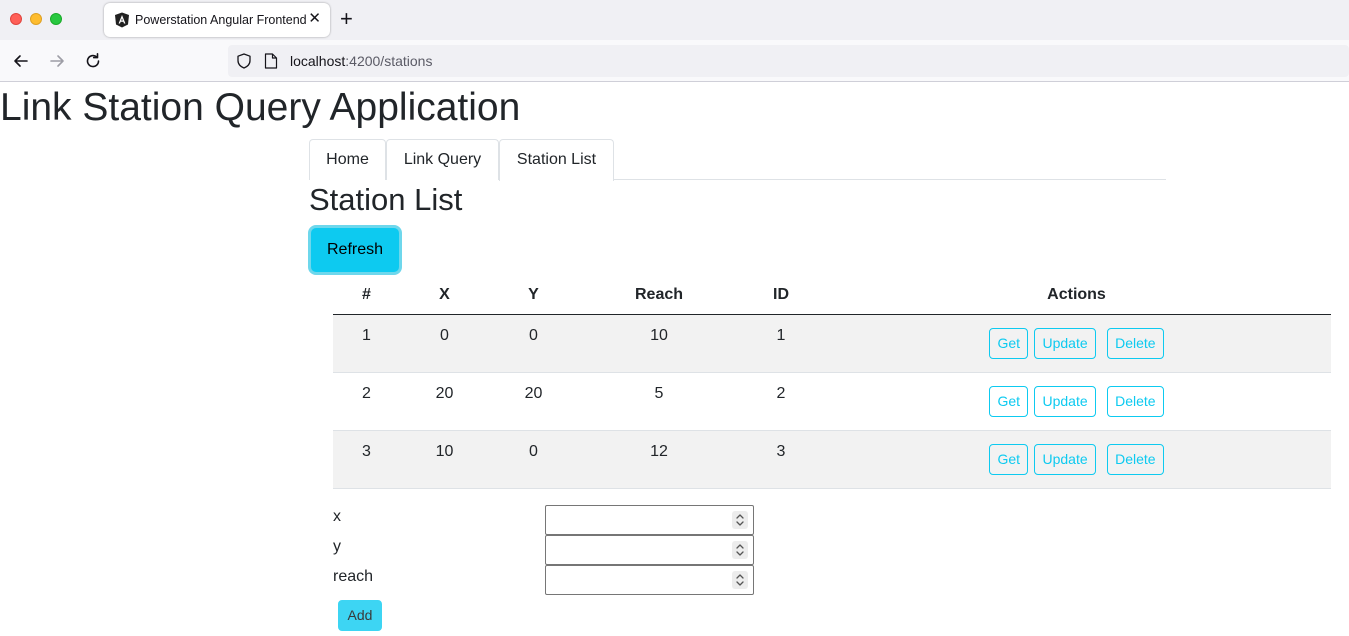  Describe the element at coordinates (314, 19) in the screenshot. I see `close-icon: ✕` at that location.